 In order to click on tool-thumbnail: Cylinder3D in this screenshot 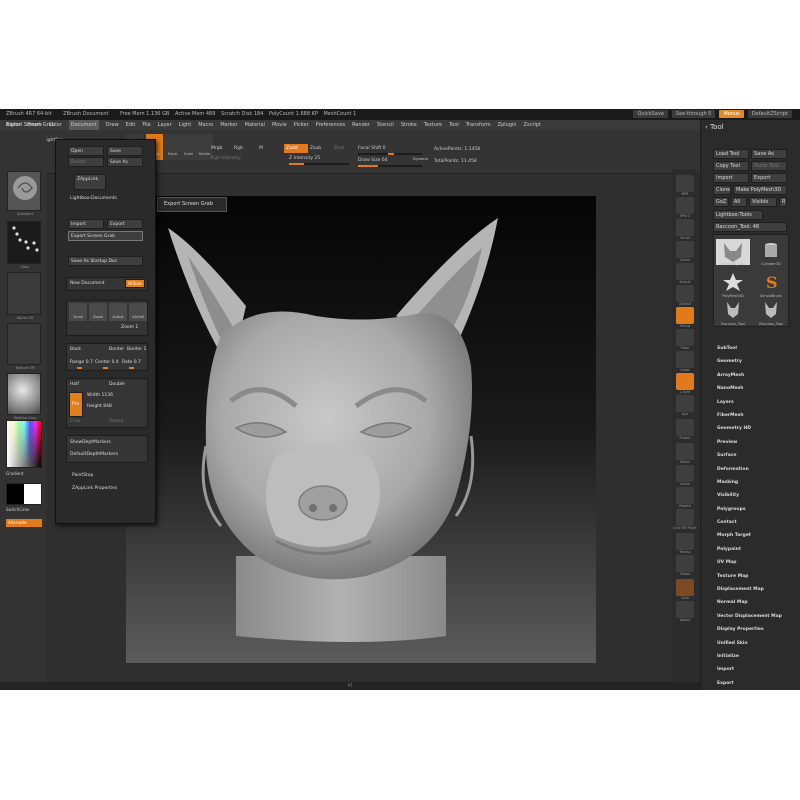, I will do `click(771, 252)`.